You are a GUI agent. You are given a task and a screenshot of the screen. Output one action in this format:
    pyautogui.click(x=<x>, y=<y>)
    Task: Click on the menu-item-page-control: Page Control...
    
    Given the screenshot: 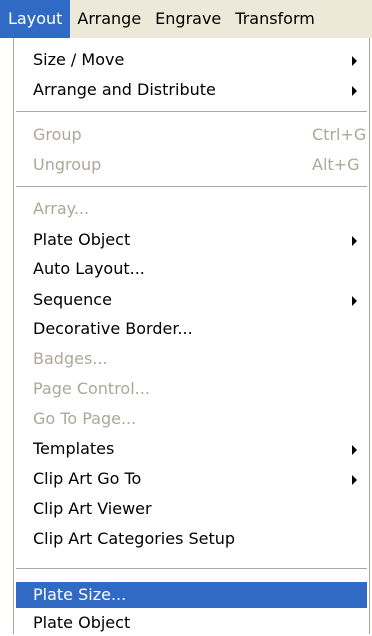 What is the action you would take?
    pyautogui.click(x=191, y=389)
    